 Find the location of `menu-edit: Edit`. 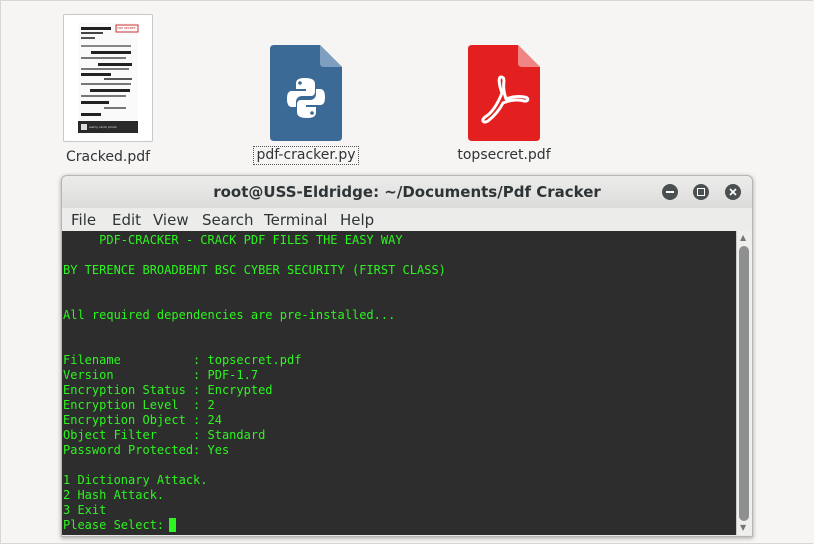

menu-edit: Edit is located at coordinates (126, 220).